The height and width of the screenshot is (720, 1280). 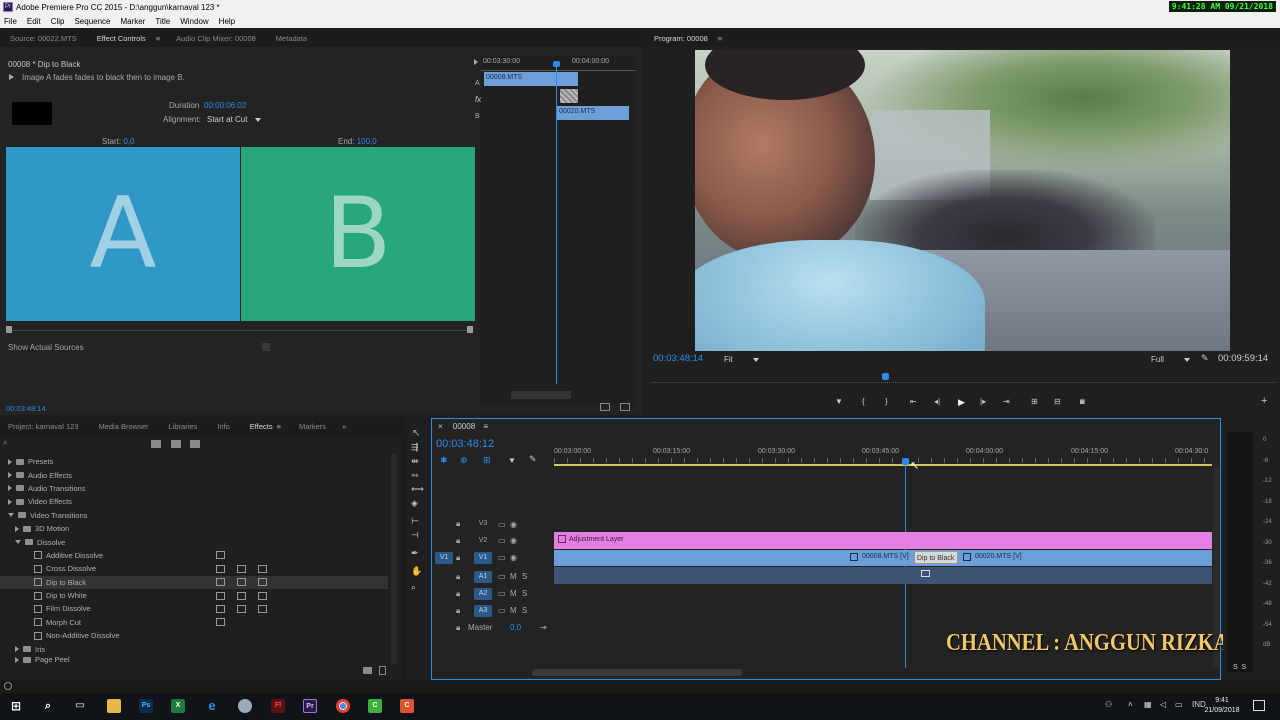 I want to click on tree-morph-cut: Morph Cut, so click(x=194, y=622).